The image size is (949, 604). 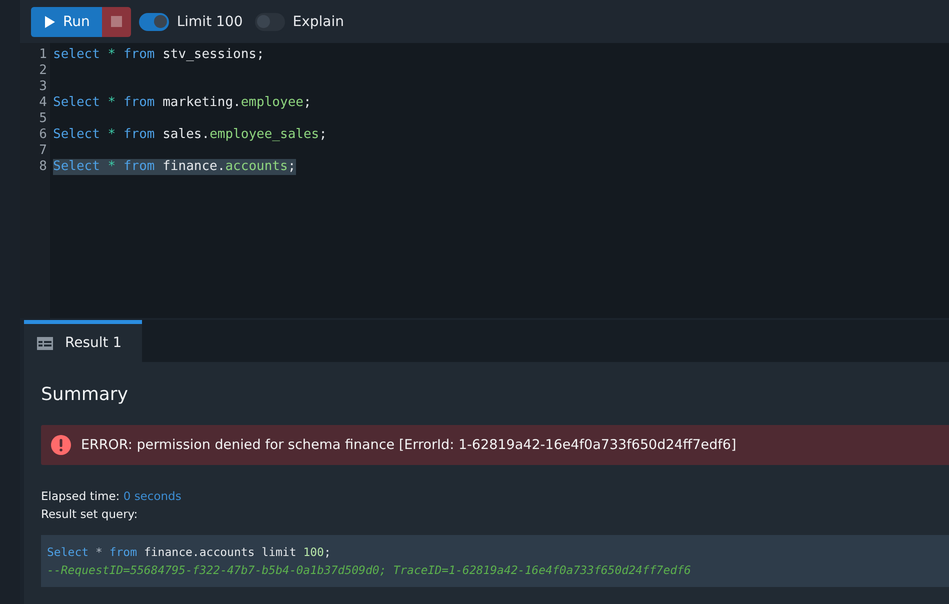 I want to click on line-number: 4, so click(x=43, y=103).